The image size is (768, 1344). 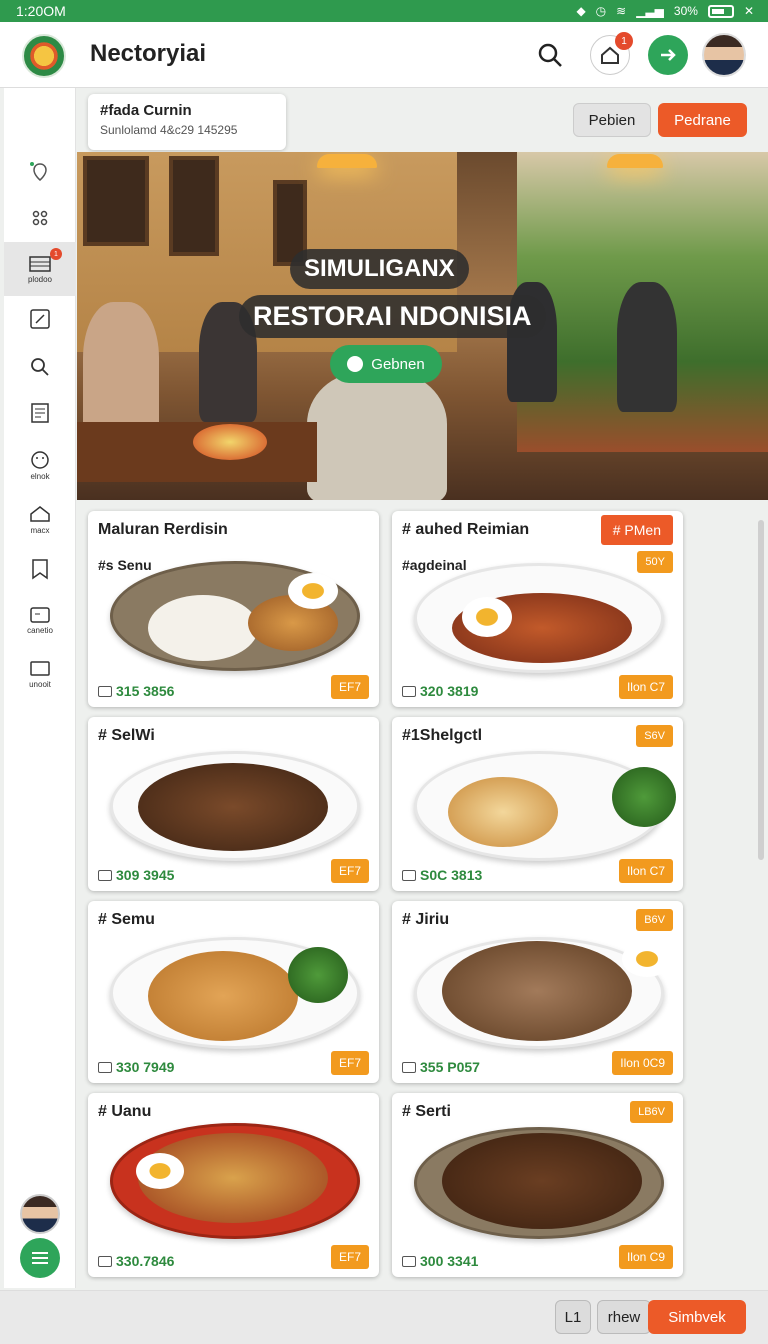 What do you see at coordinates (40, 1214) in the screenshot?
I see `sidebar-avatar` at bounding box center [40, 1214].